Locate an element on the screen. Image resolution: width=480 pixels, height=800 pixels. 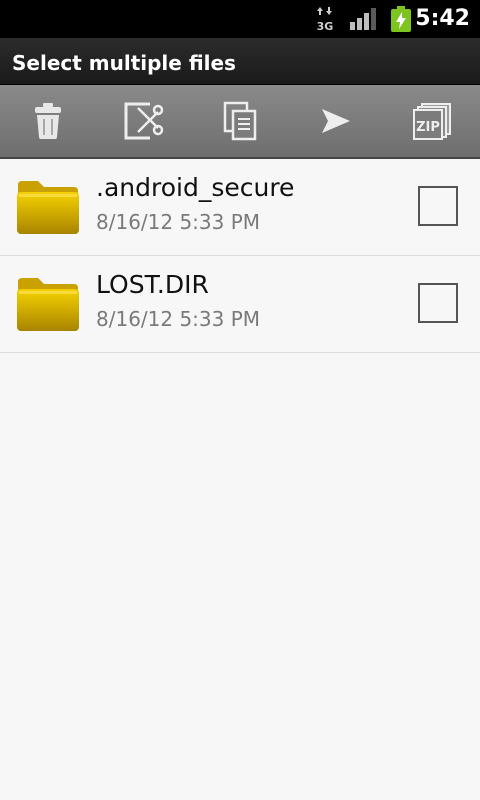
copy-button is located at coordinates (240, 121).